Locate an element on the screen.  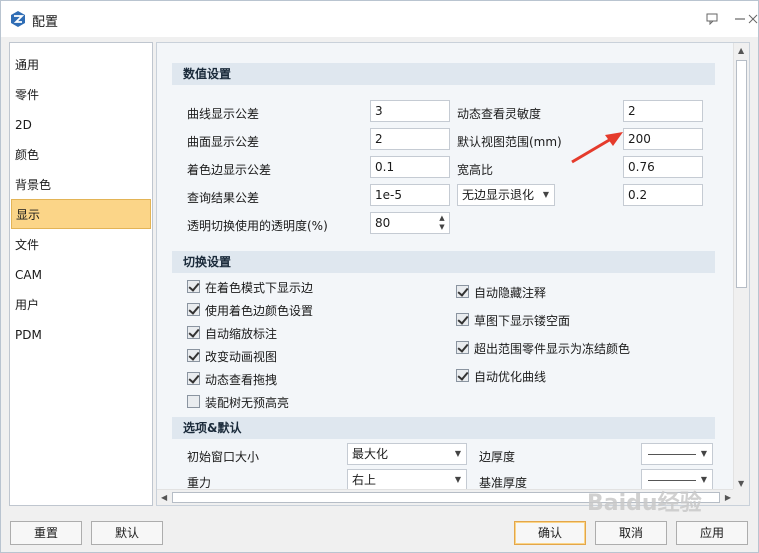
help-icon is located at coordinates (712, 19).